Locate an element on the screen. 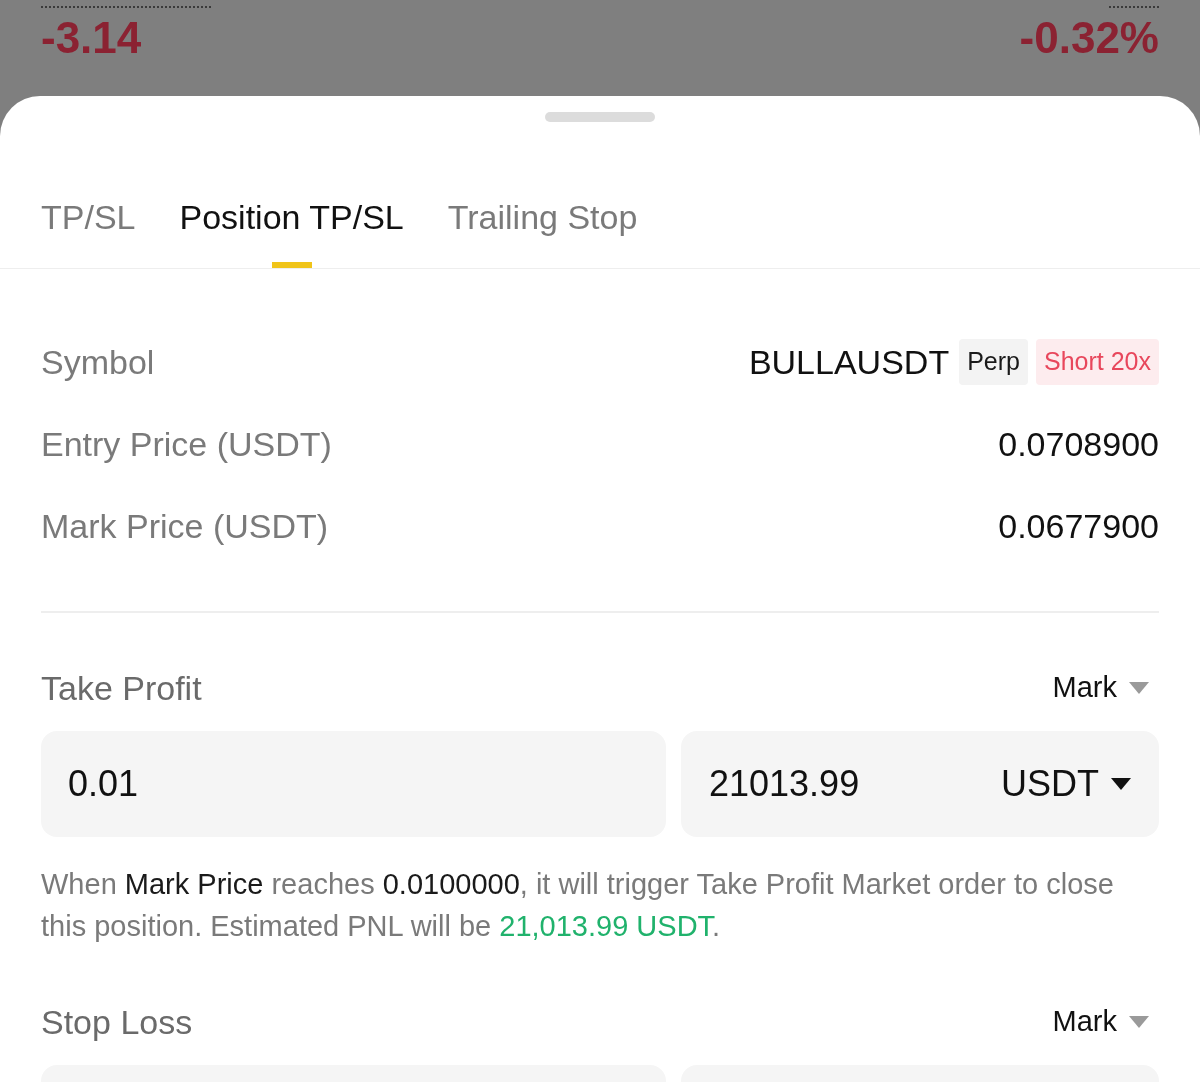  tab: TP/SL is located at coordinates (88, 231).